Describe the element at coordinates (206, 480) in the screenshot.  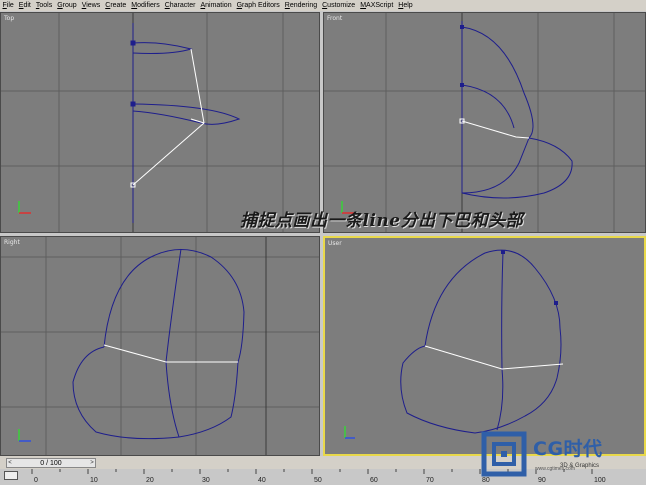
I see `timeline-tick-label: 30` at that location.